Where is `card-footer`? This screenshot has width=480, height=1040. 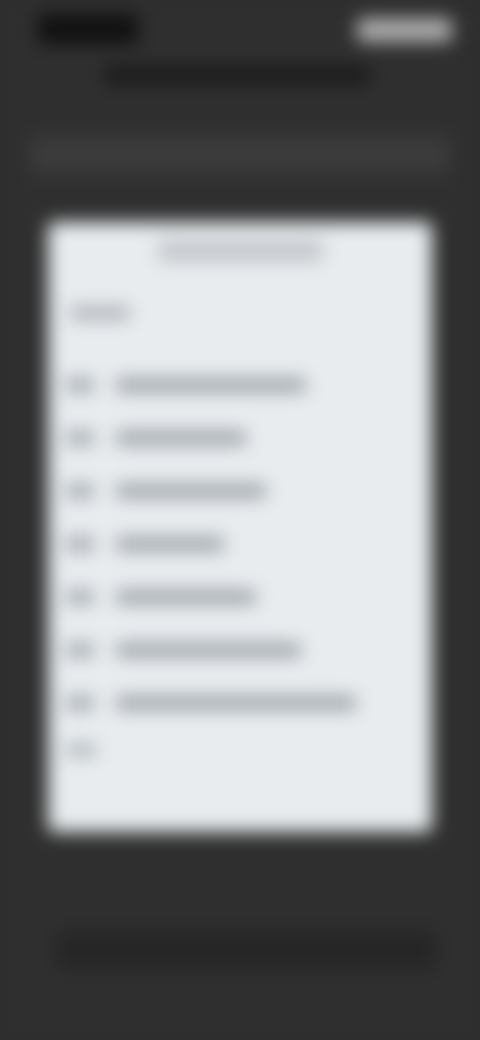
card-footer is located at coordinates (81, 750).